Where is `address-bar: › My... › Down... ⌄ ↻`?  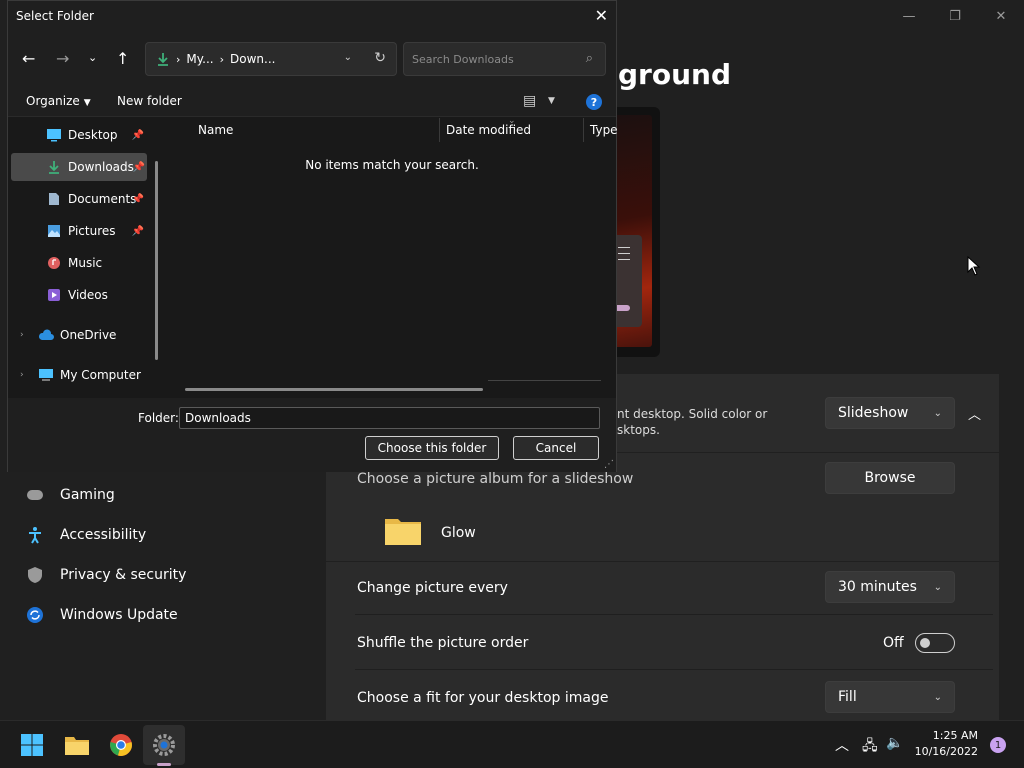 address-bar: › My... › Down... ⌄ ↻ is located at coordinates (271, 59).